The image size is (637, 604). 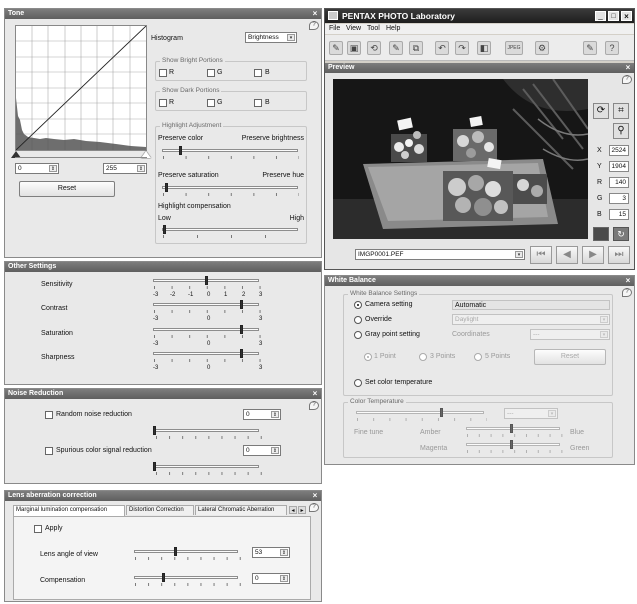 What do you see at coordinates (396, 48) in the screenshot?
I see `edit-settings-icon: ✎` at bounding box center [396, 48].